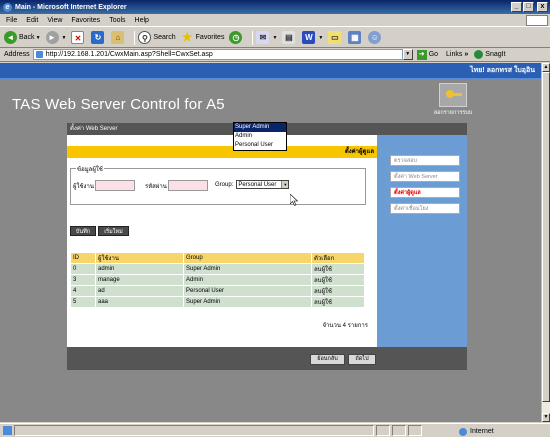  Describe the element at coordinates (263, 37) in the screenshot. I see `mail-icon: ✉` at that location.